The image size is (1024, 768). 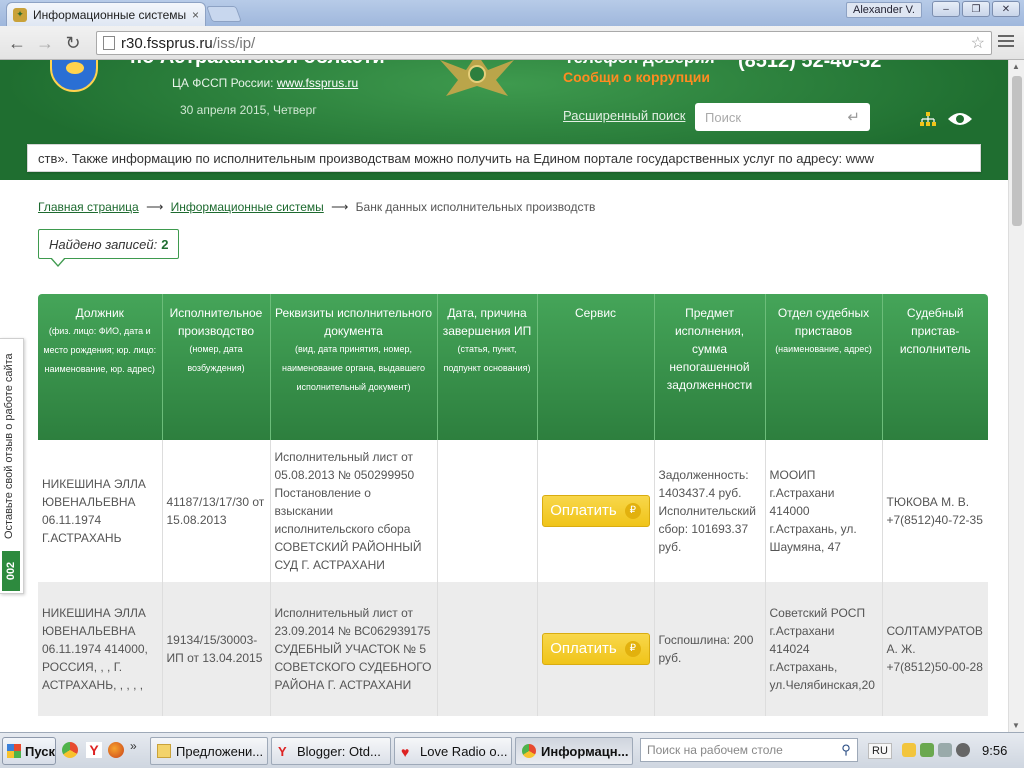 I want to click on report-corruption-link: Сообщи о коррупции, so click(x=636, y=77).